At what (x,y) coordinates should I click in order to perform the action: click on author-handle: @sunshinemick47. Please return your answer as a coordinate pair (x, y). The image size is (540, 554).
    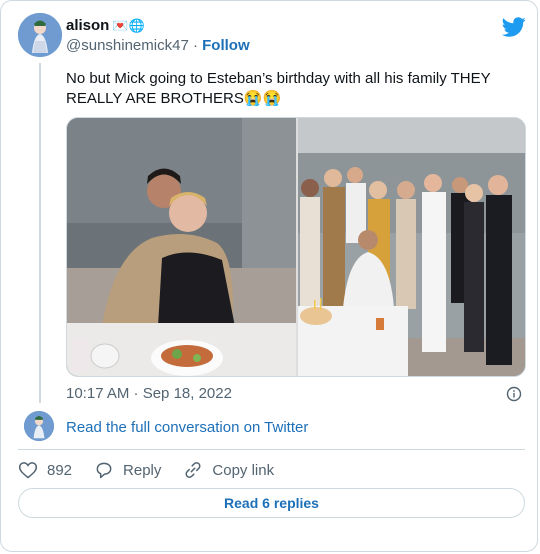
    Looking at the image, I should click on (127, 45).